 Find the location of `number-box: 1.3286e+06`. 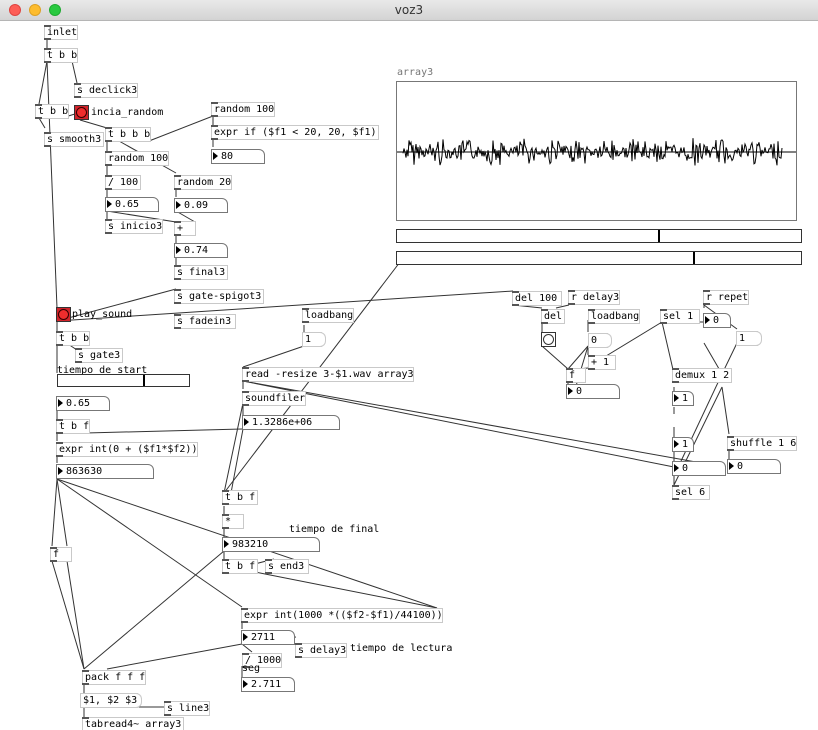

number-box: 1.3286e+06 is located at coordinates (291, 422).